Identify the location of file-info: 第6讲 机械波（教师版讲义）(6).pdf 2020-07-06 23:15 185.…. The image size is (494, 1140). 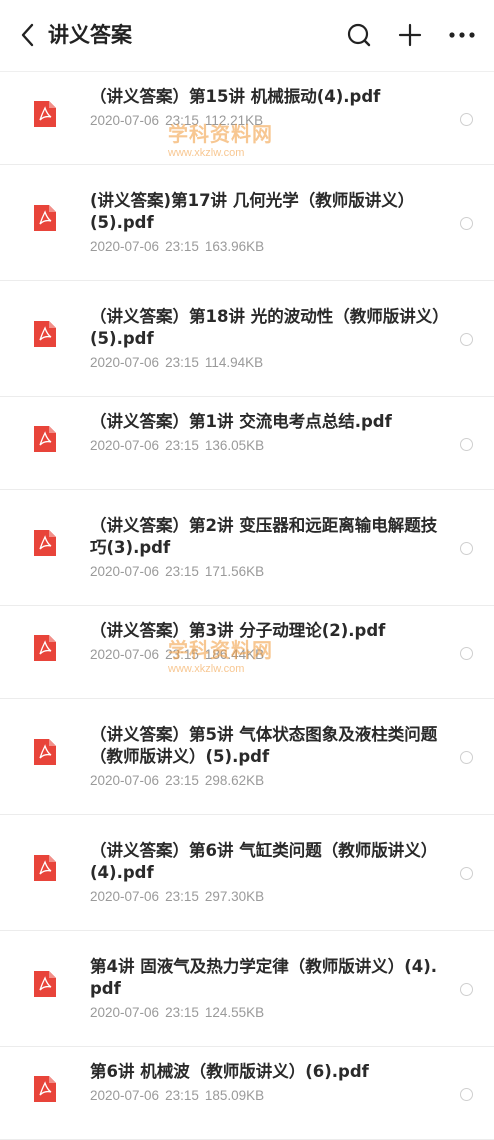
(266, 1083).